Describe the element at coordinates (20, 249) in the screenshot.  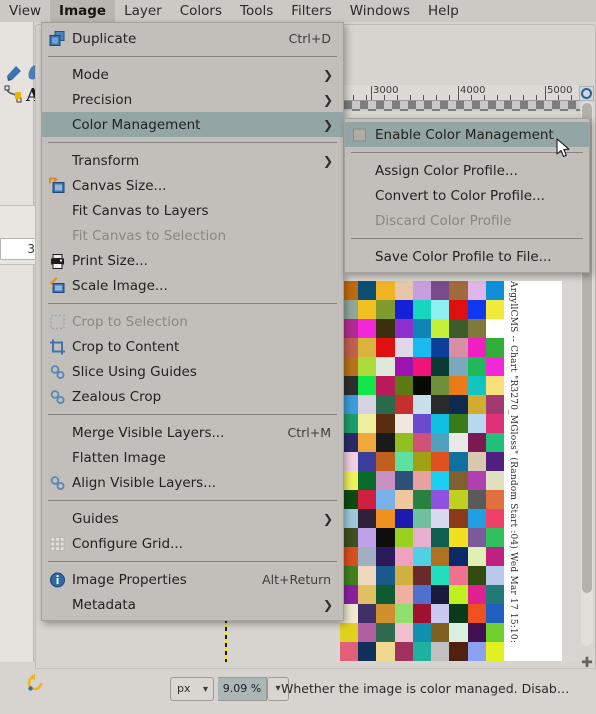
I see `tool-option-value: 3` at that location.